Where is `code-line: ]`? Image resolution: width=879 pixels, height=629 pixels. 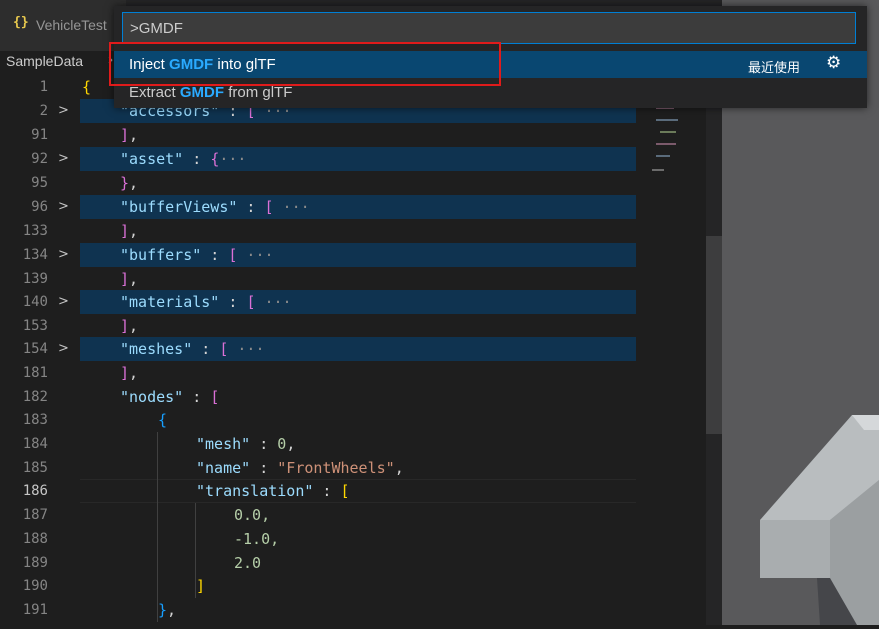
code-line: ] is located at coordinates (200, 586).